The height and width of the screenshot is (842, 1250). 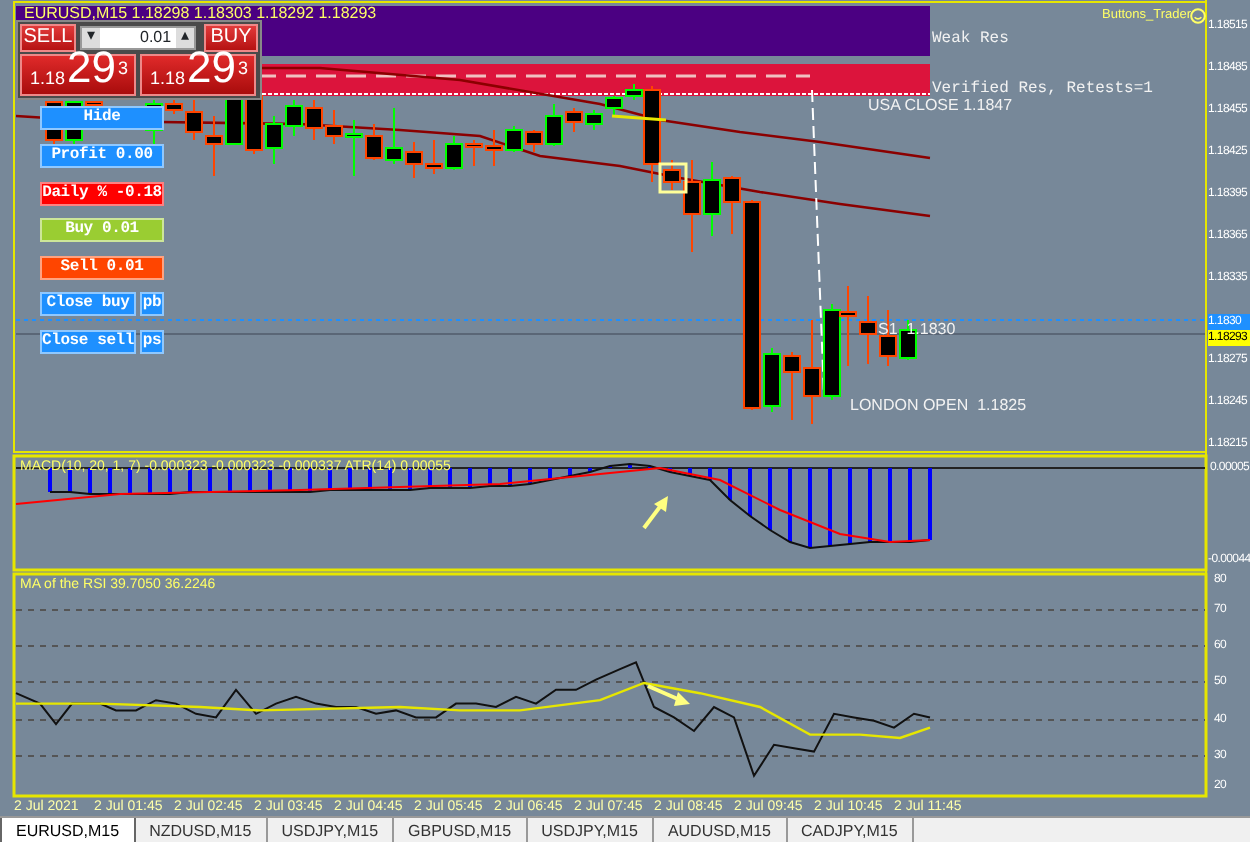 What do you see at coordinates (68, 830) in the screenshot?
I see `chart-tab: EURUSD,M15` at bounding box center [68, 830].